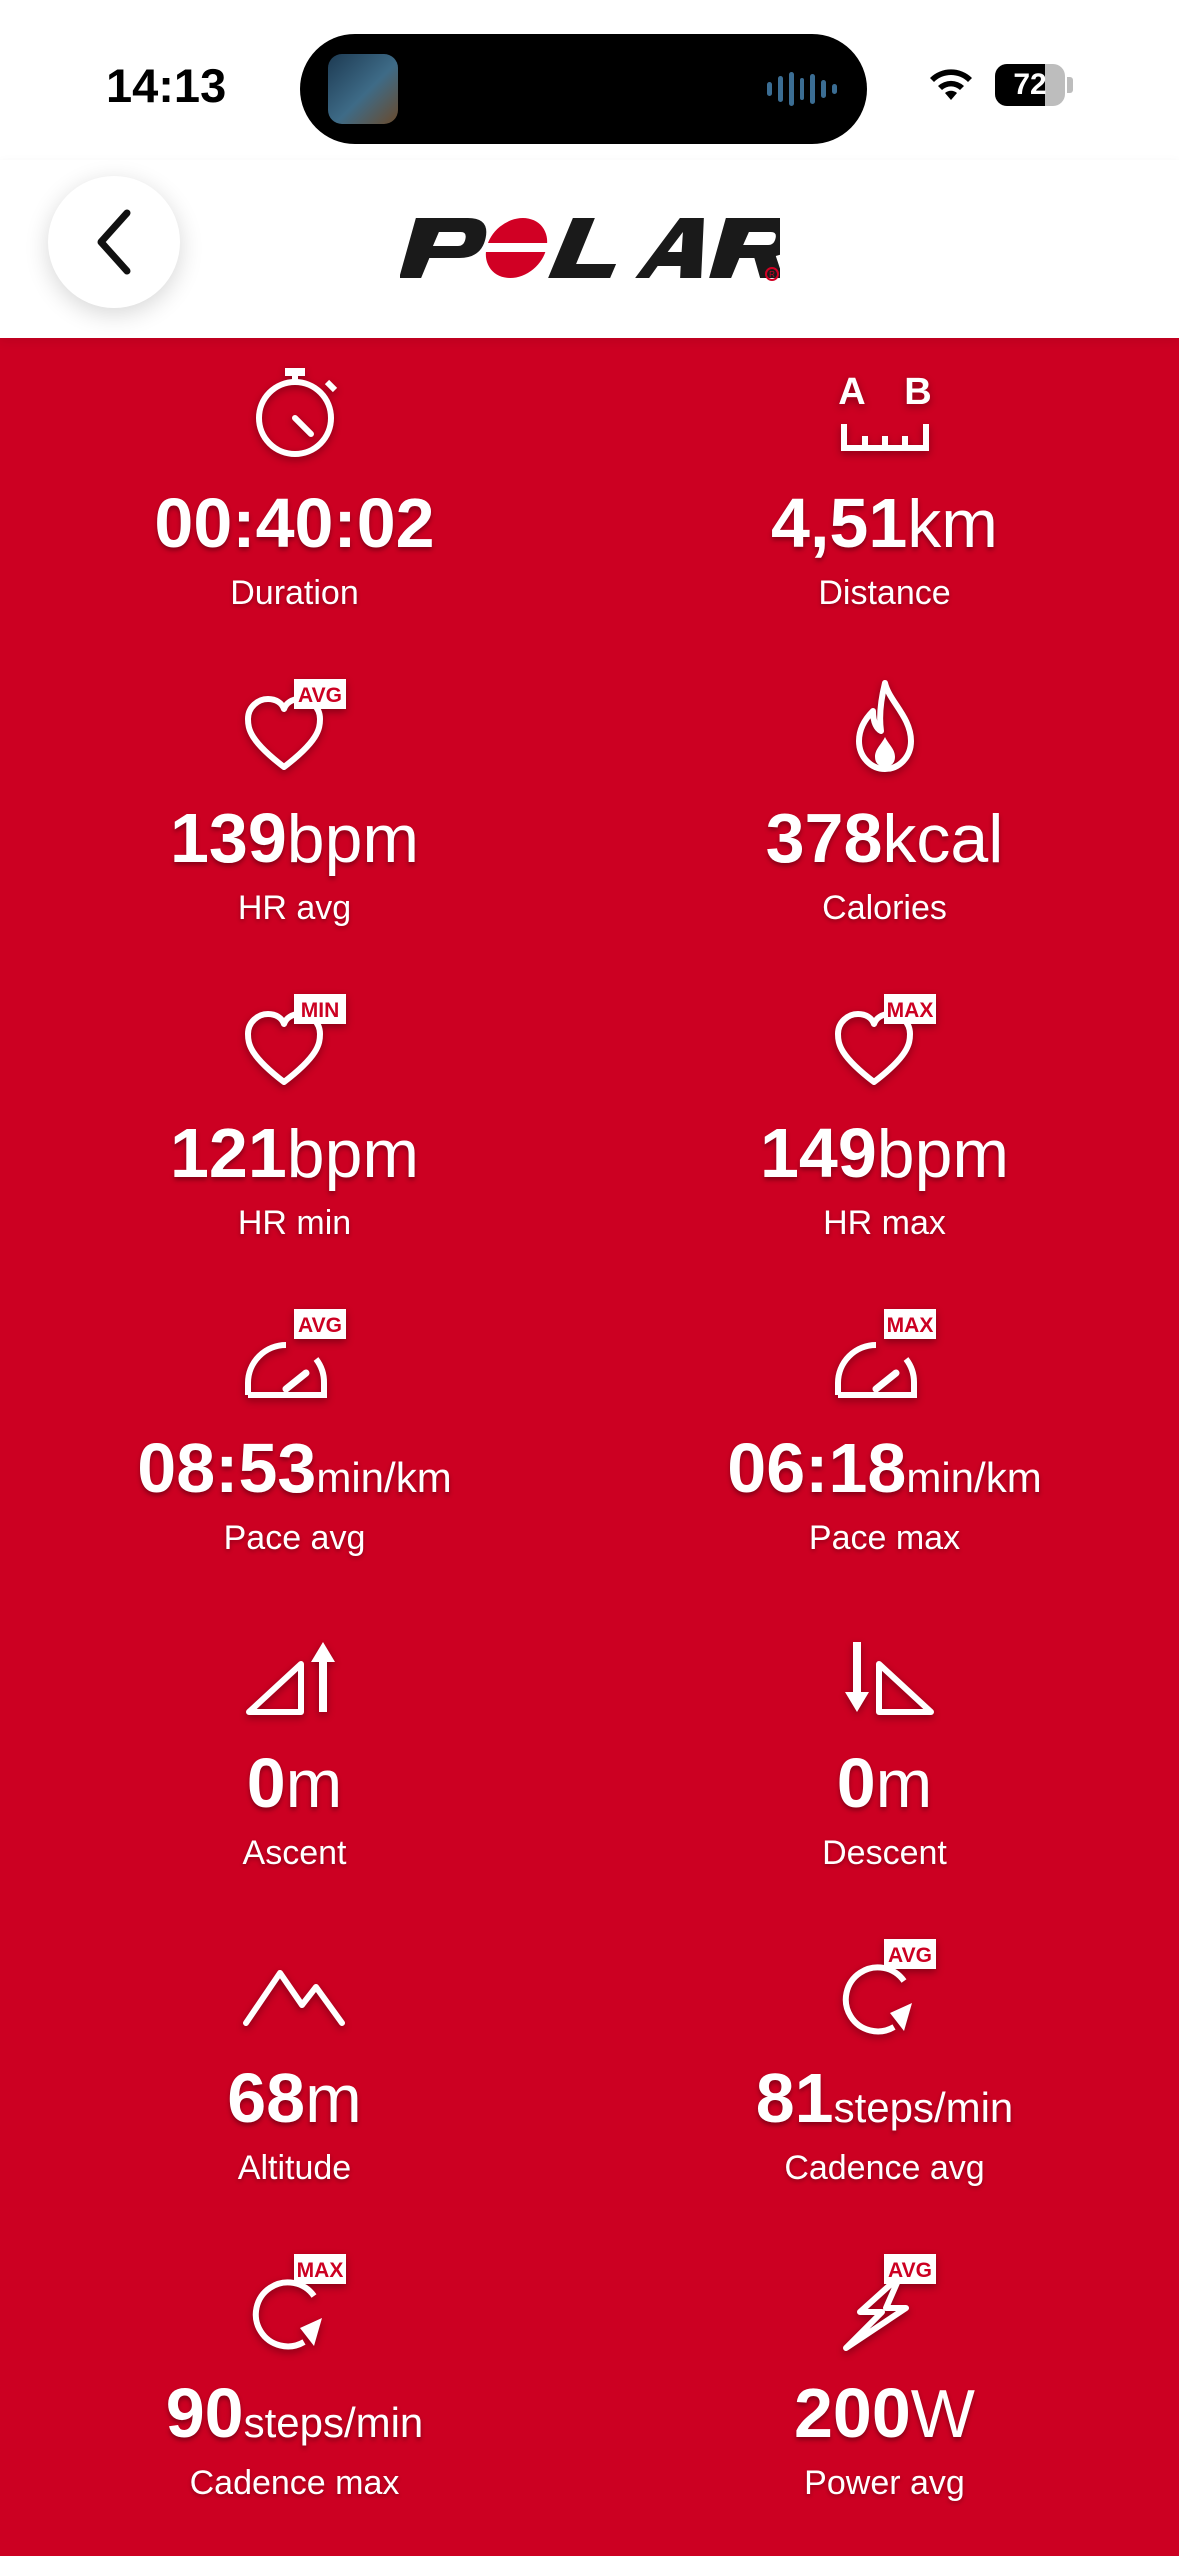 Image resolution: width=1179 pixels, height=2556 pixels. I want to click on svg-text: R, so click(772, 274).